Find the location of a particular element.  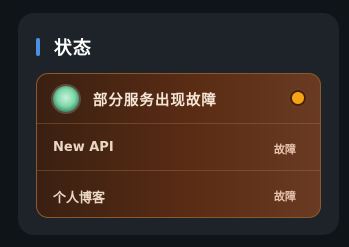

status-headline: 部分服务出现故障 is located at coordinates (155, 101).